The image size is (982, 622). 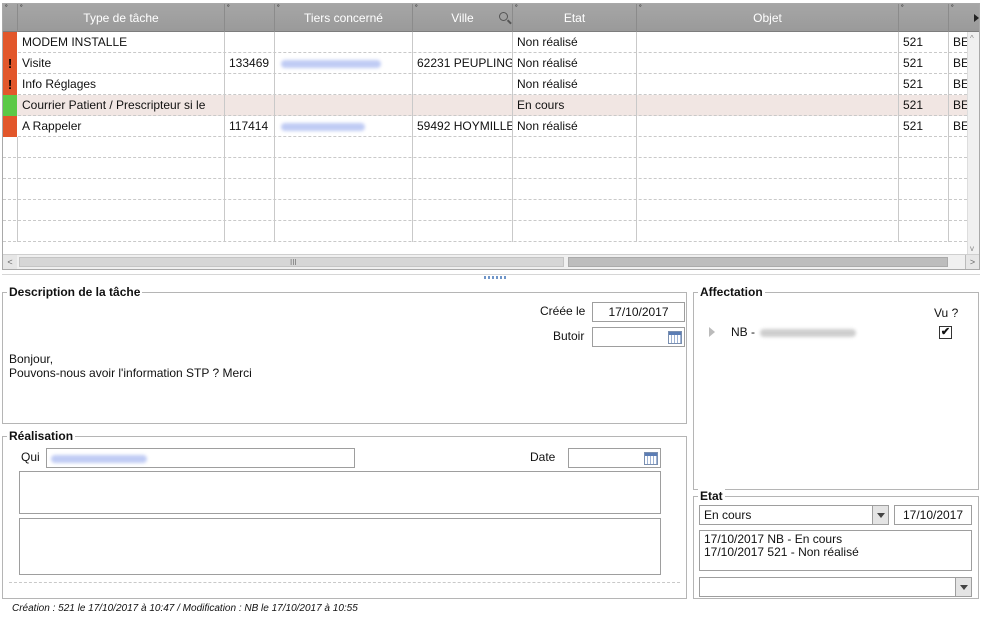 What do you see at coordinates (250, 126) in the screenshot?
I see `cell-number: 117414` at bounding box center [250, 126].